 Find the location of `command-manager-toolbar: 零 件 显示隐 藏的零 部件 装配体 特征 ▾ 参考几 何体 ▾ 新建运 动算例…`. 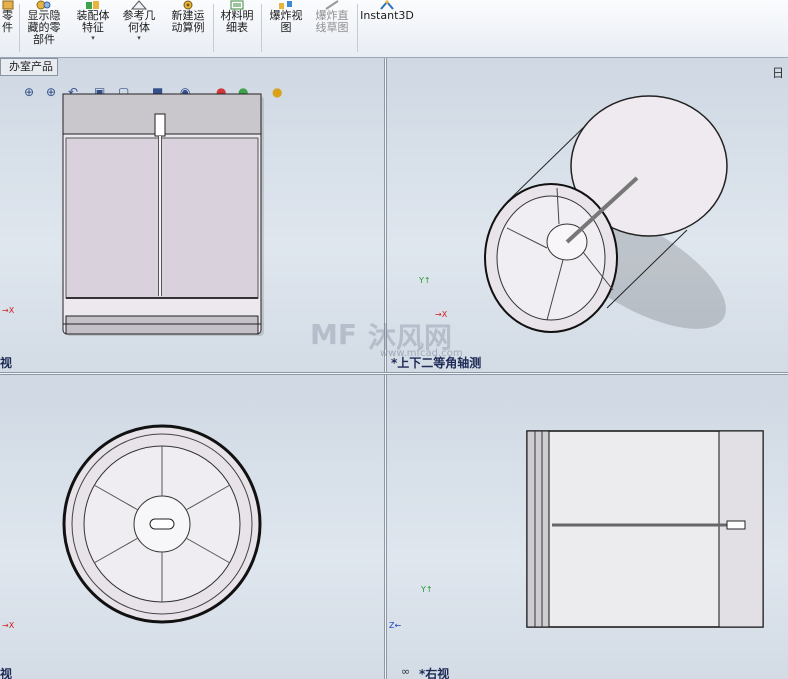

command-manager-toolbar: 零 件 显示隐 藏的零 部件 装配体 特征 ▾ 参考几 何体 ▾ 新建运 动算例… is located at coordinates (394, 29).